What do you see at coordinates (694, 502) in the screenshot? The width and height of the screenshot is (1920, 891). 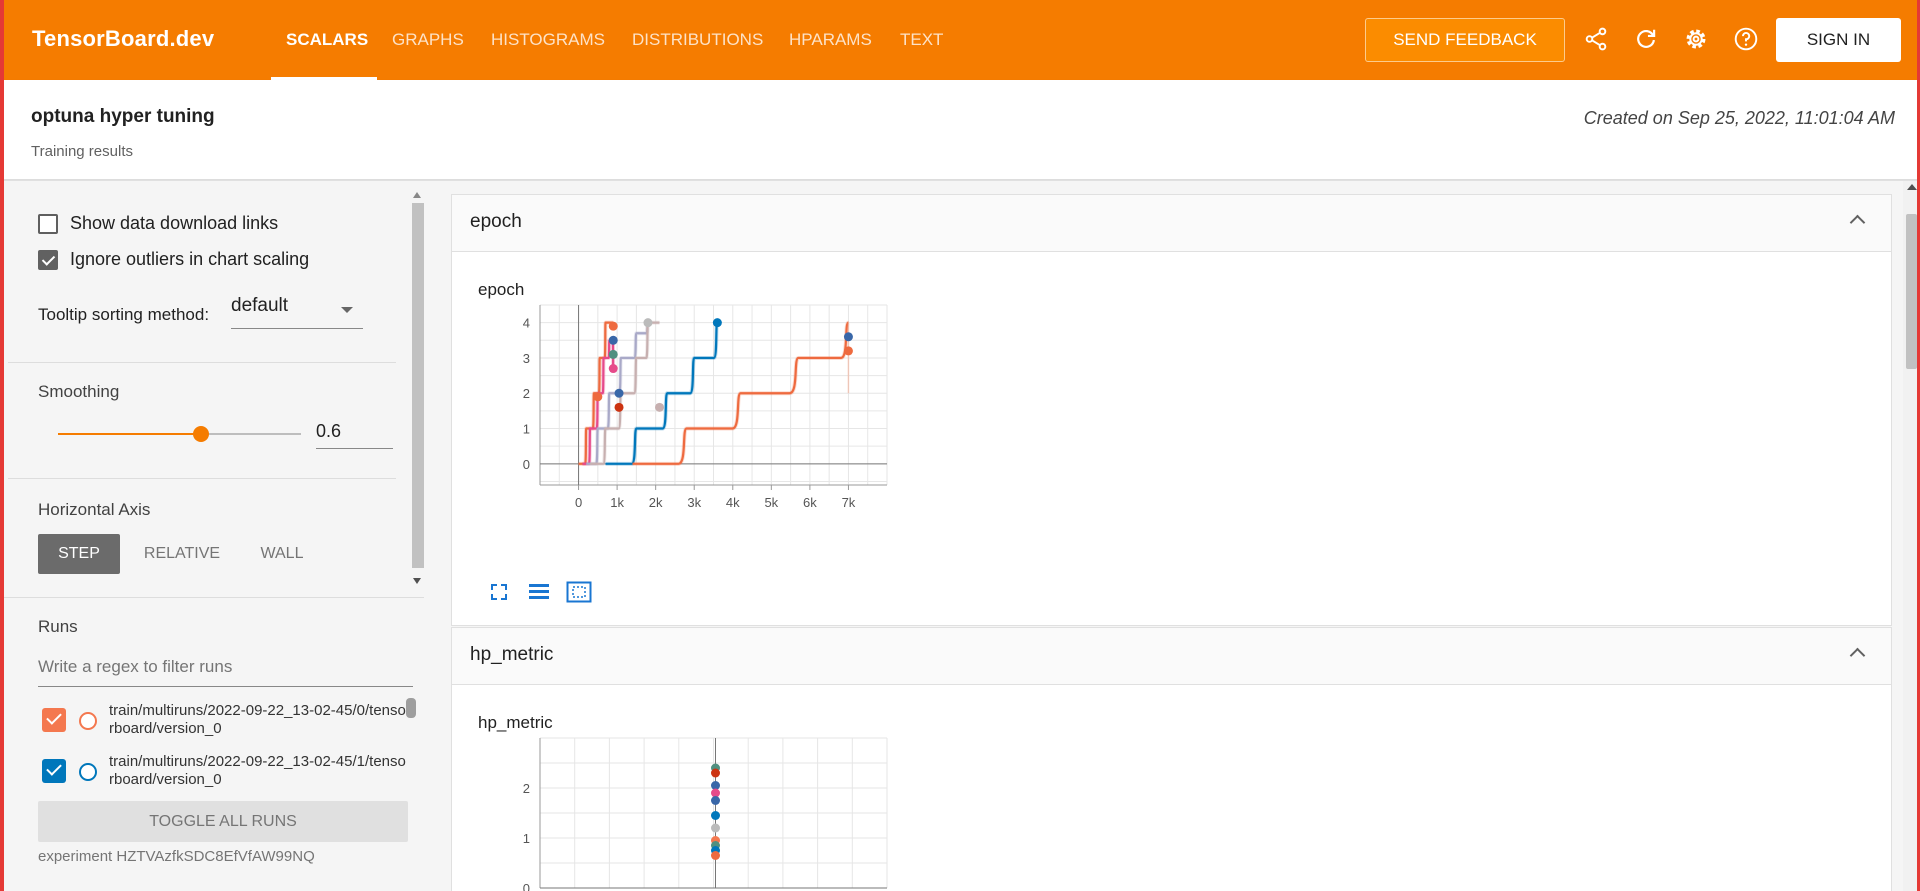 I see `x-tick-label: 3k` at bounding box center [694, 502].